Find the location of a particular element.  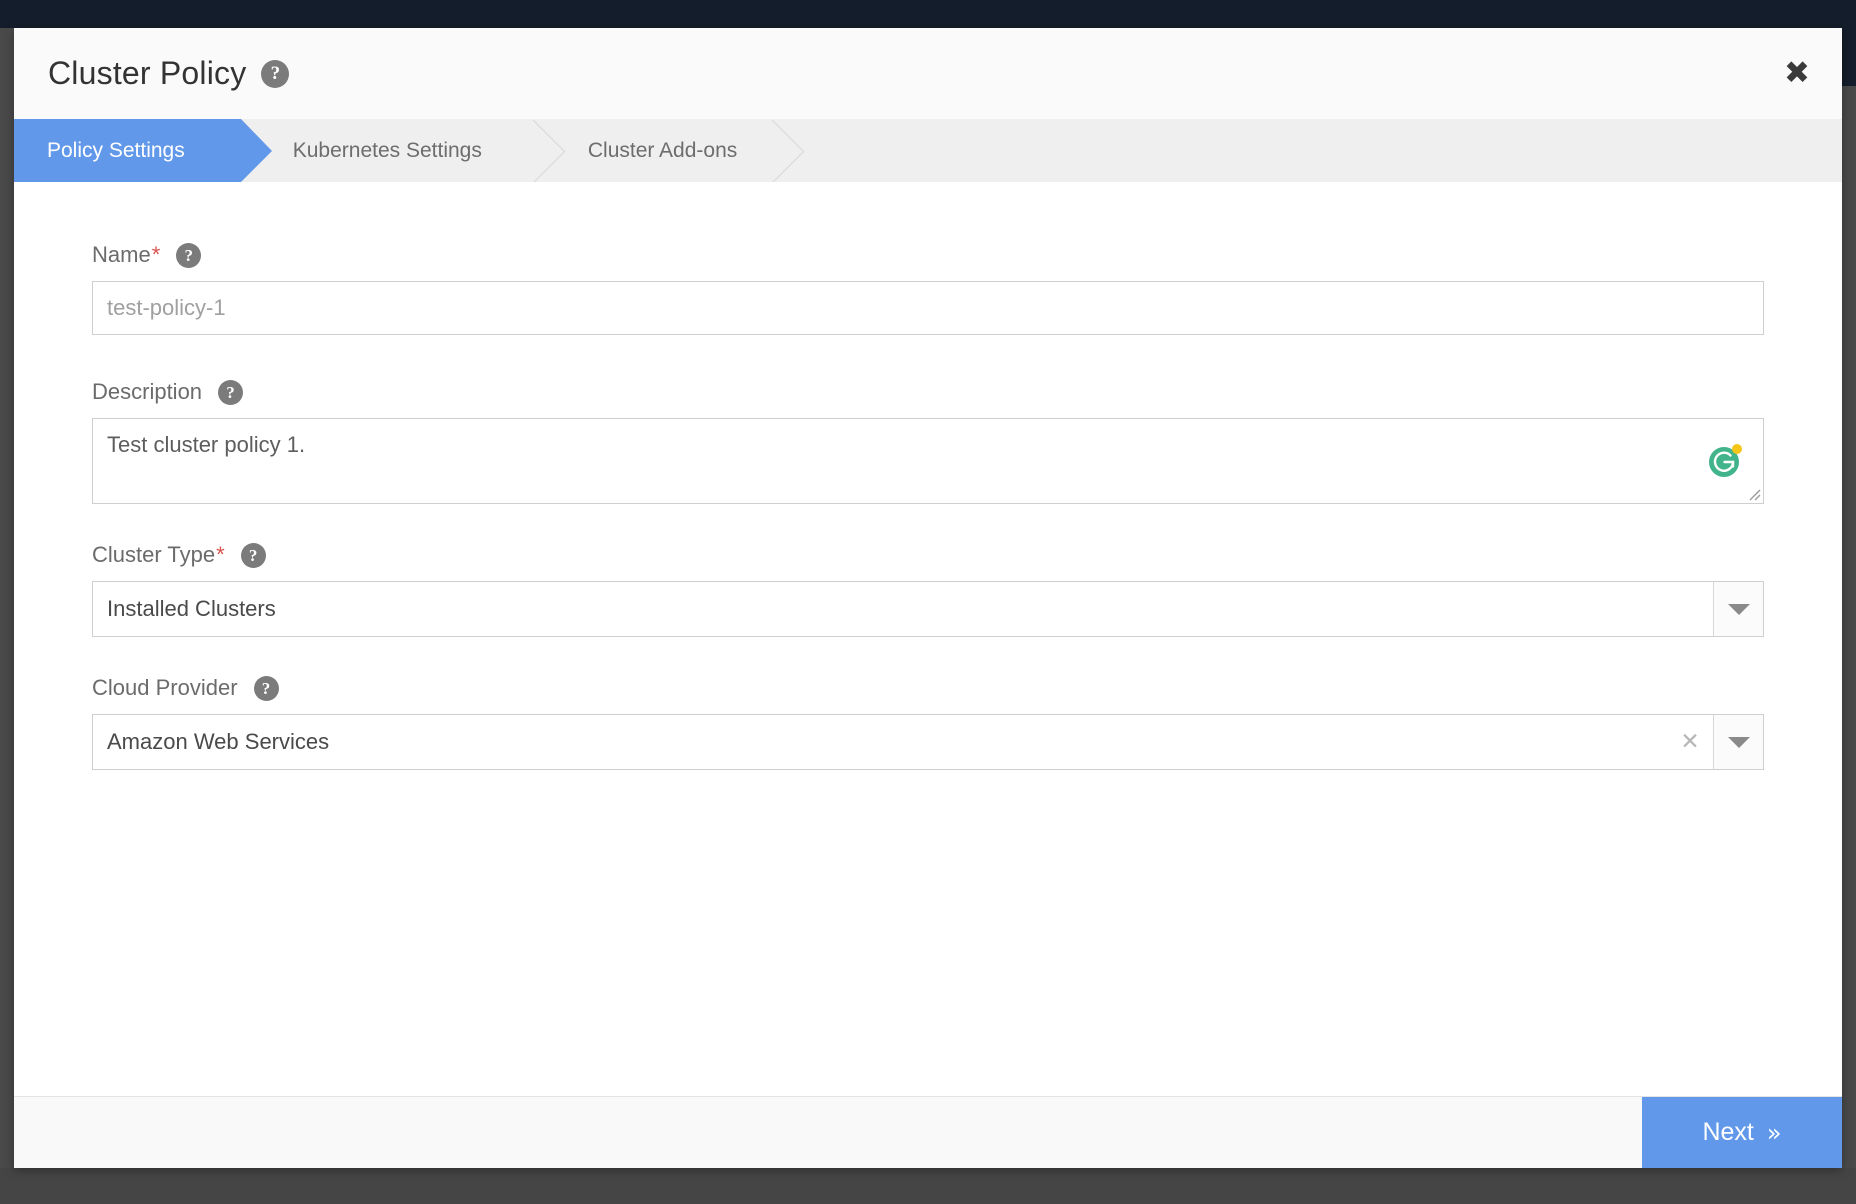

label-text: Description is located at coordinates (147, 391).